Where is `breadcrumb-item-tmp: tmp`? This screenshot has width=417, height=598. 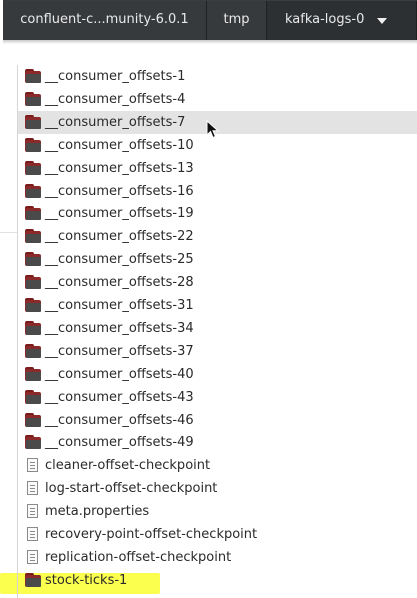 breadcrumb-item-tmp: tmp is located at coordinates (237, 21).